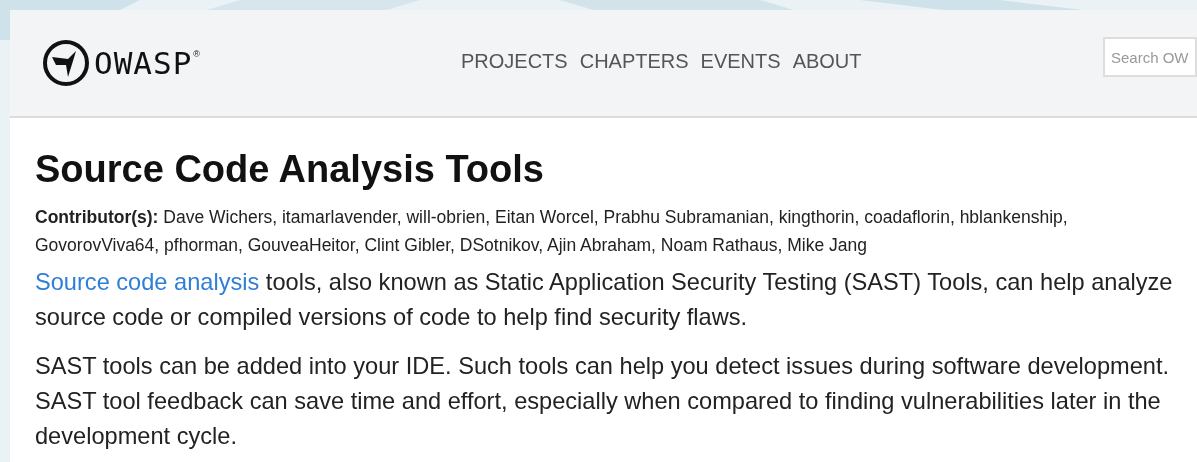 Image resolution: width=1197 pixels, height=462 pixels. Describe the element at coordinates (827, 61) in the screenshot. I see `nav-link: ABOUT` at that location.